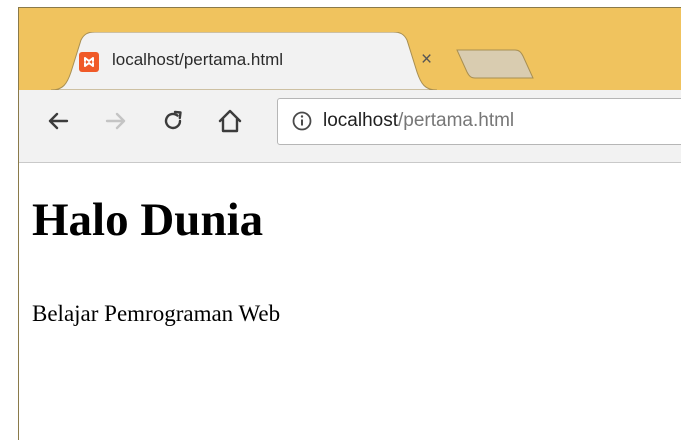 The image size is (681, 440). Describe the element at coordinates (9, 220) in the screenshot. I see `desktop-background-left` at that location.